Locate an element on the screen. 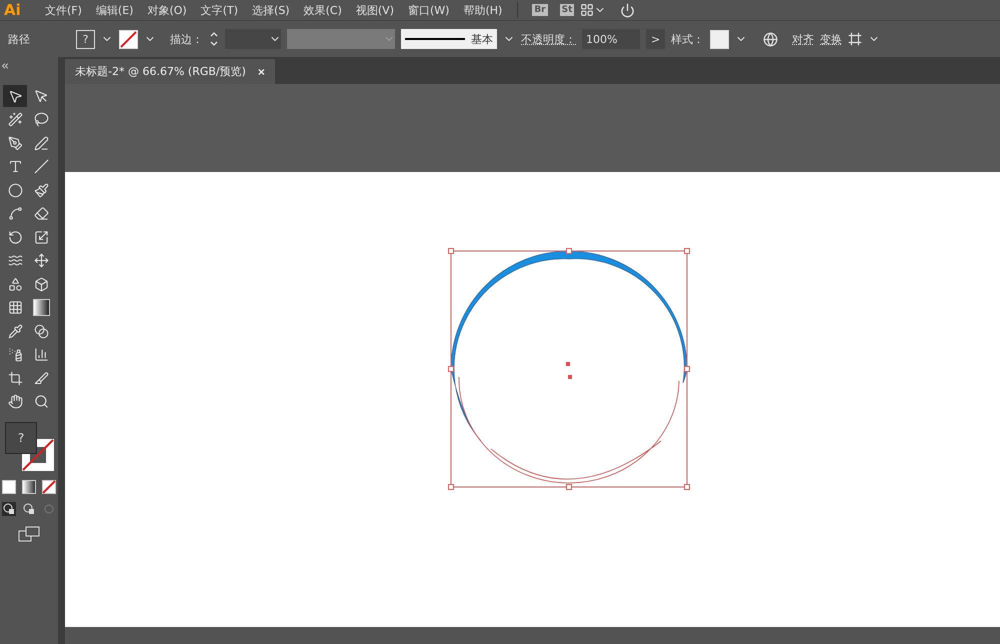 This screenshot has width=1000, height=644. slash-line-icon is located at coordinates (41, 166).